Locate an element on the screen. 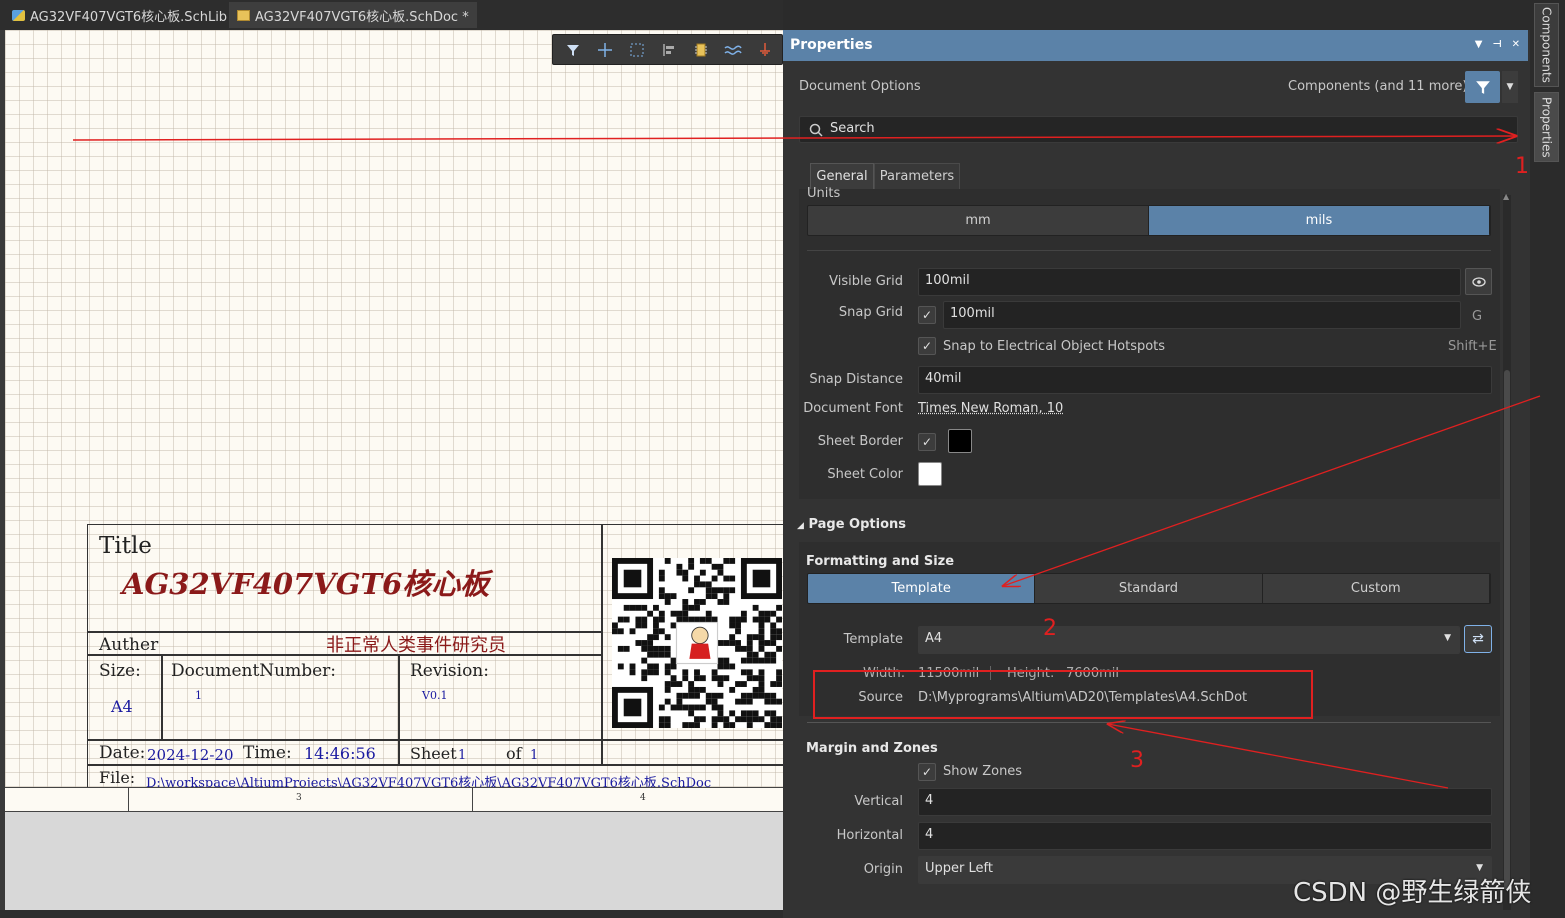 The width and height of the screenshot is (1565, 918). scrollbar-thumb is located at coordinates (1507, 630).